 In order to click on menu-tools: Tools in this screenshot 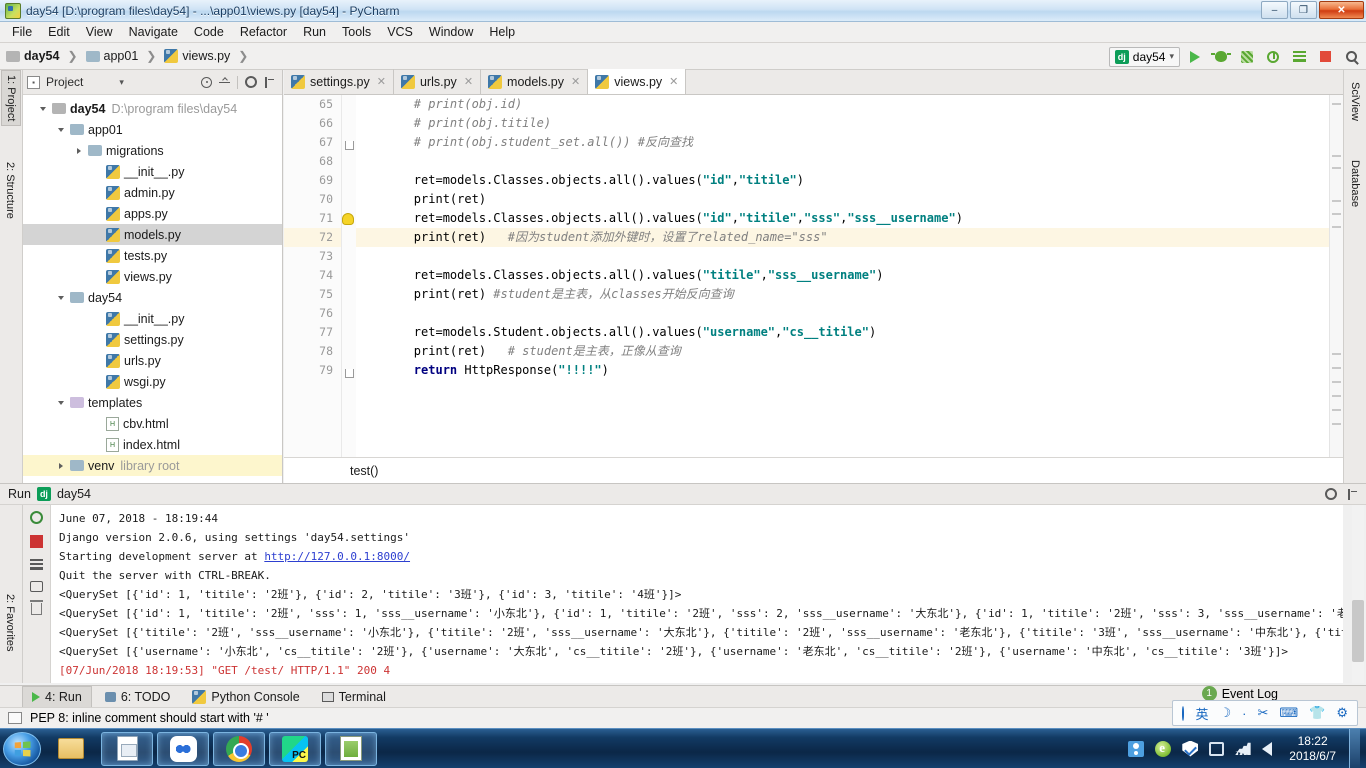, I will do `click(356, 32)`.